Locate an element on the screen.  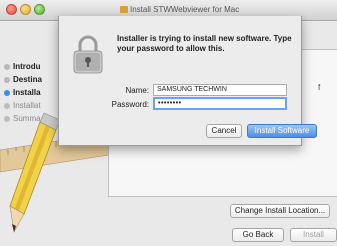
package-icon is located at coordinates (124, 10).